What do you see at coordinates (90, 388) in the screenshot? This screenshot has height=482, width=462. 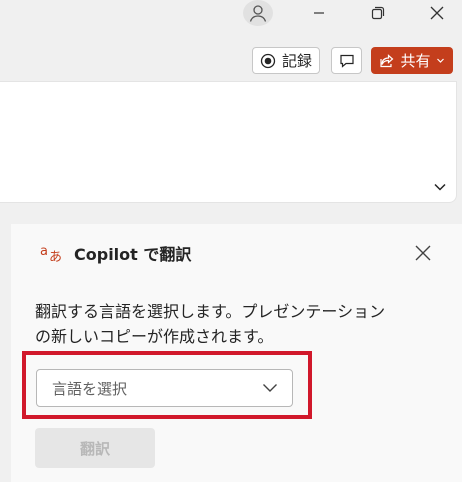 I see `language-select-value: 言語を選択` at bounding box center [90, 388].